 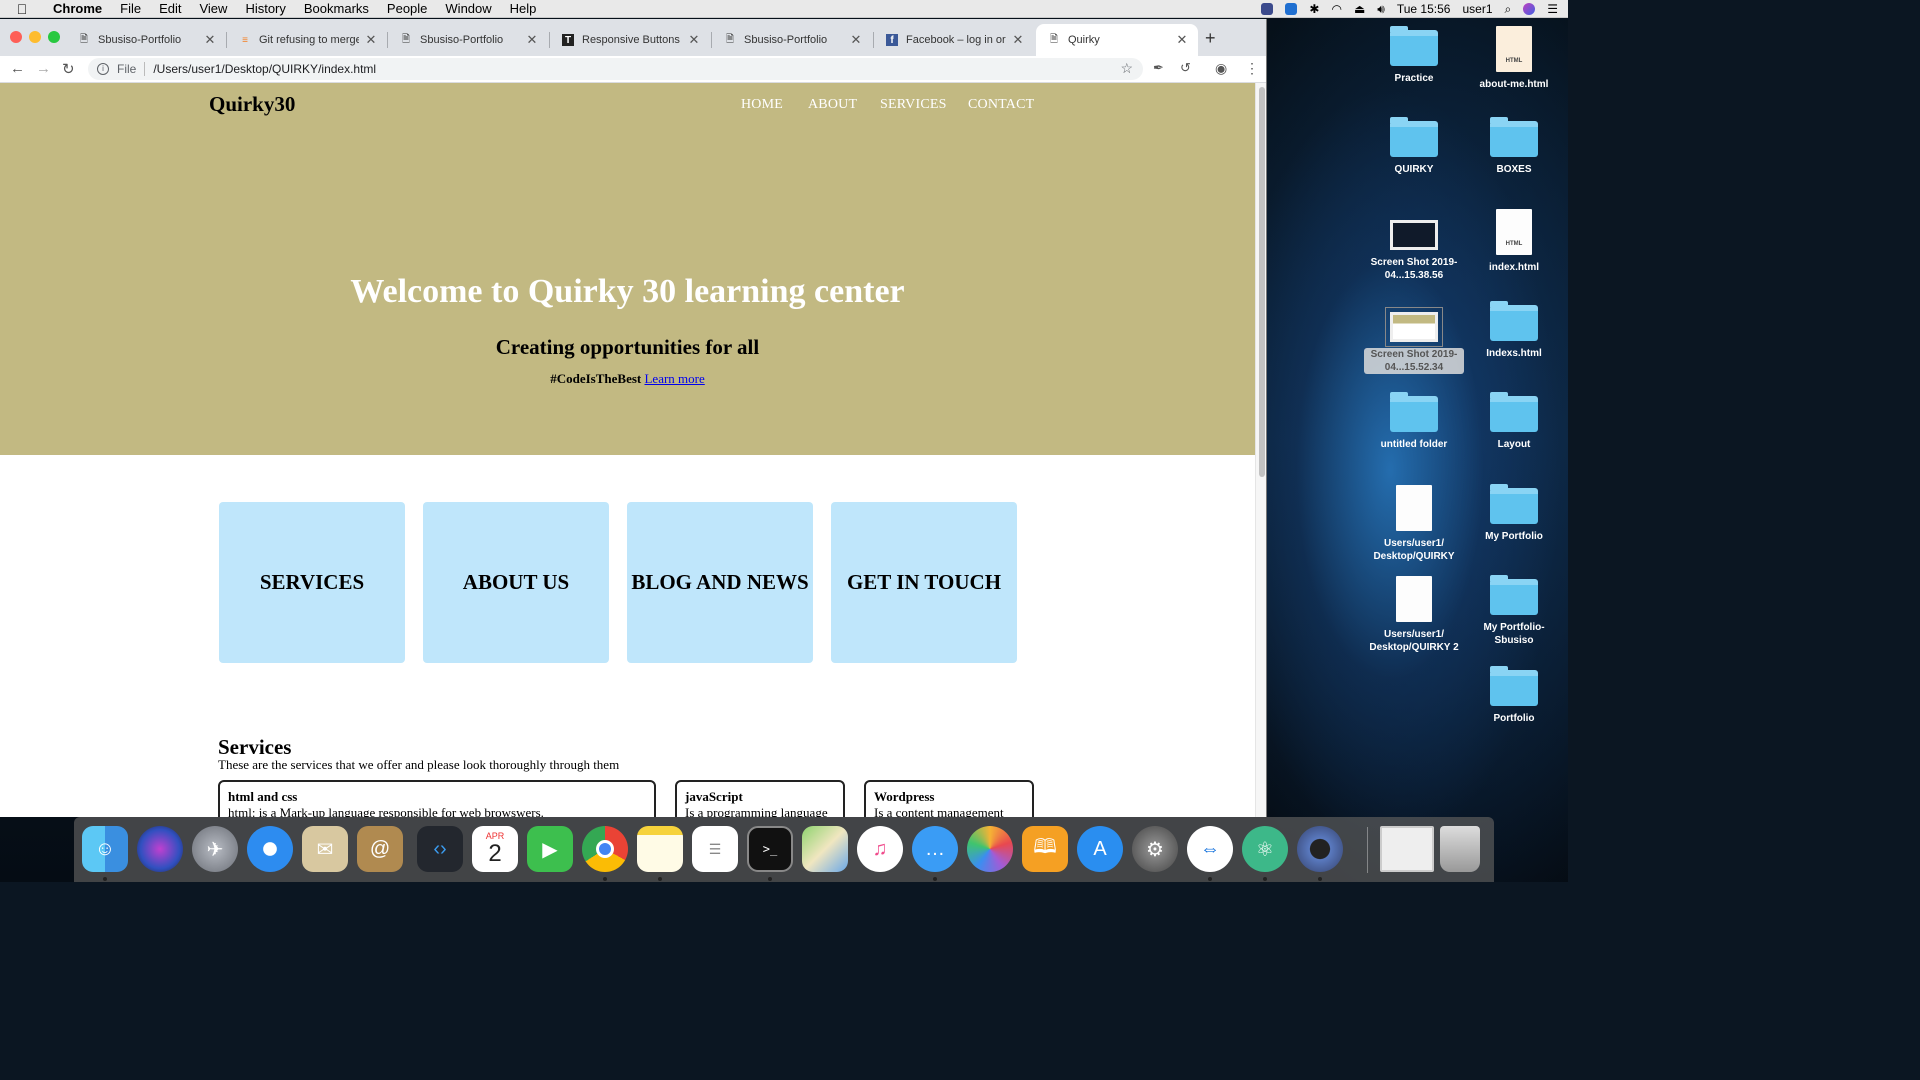 I want to click on atom-icon: ⚛, so click(x=1265, y=849).